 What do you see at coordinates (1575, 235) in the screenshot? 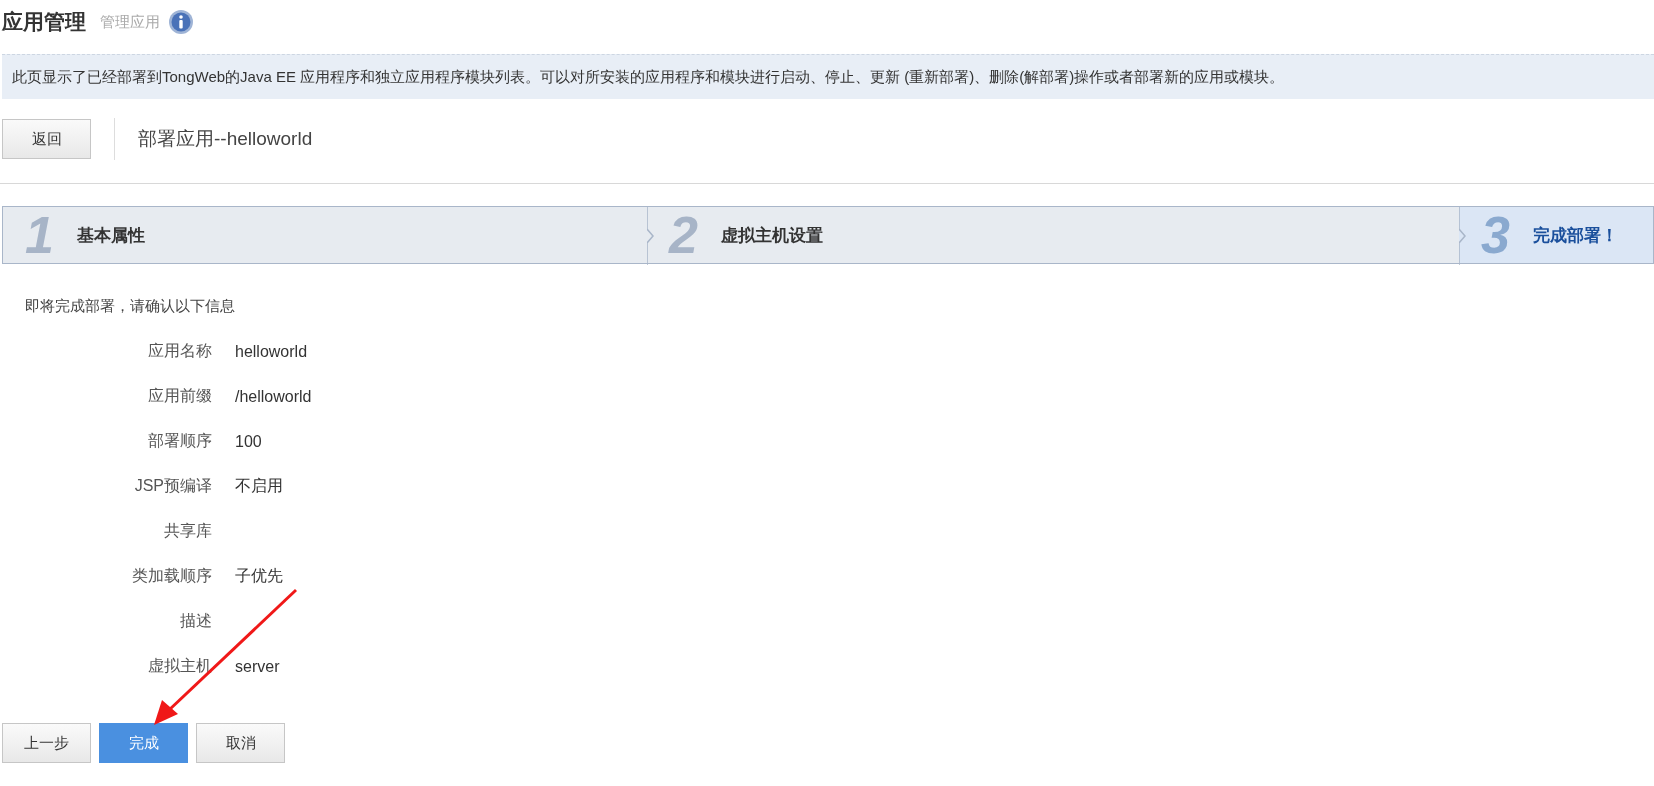
I see `step-label: 完成部署！` at bounding box center [1575, 235].